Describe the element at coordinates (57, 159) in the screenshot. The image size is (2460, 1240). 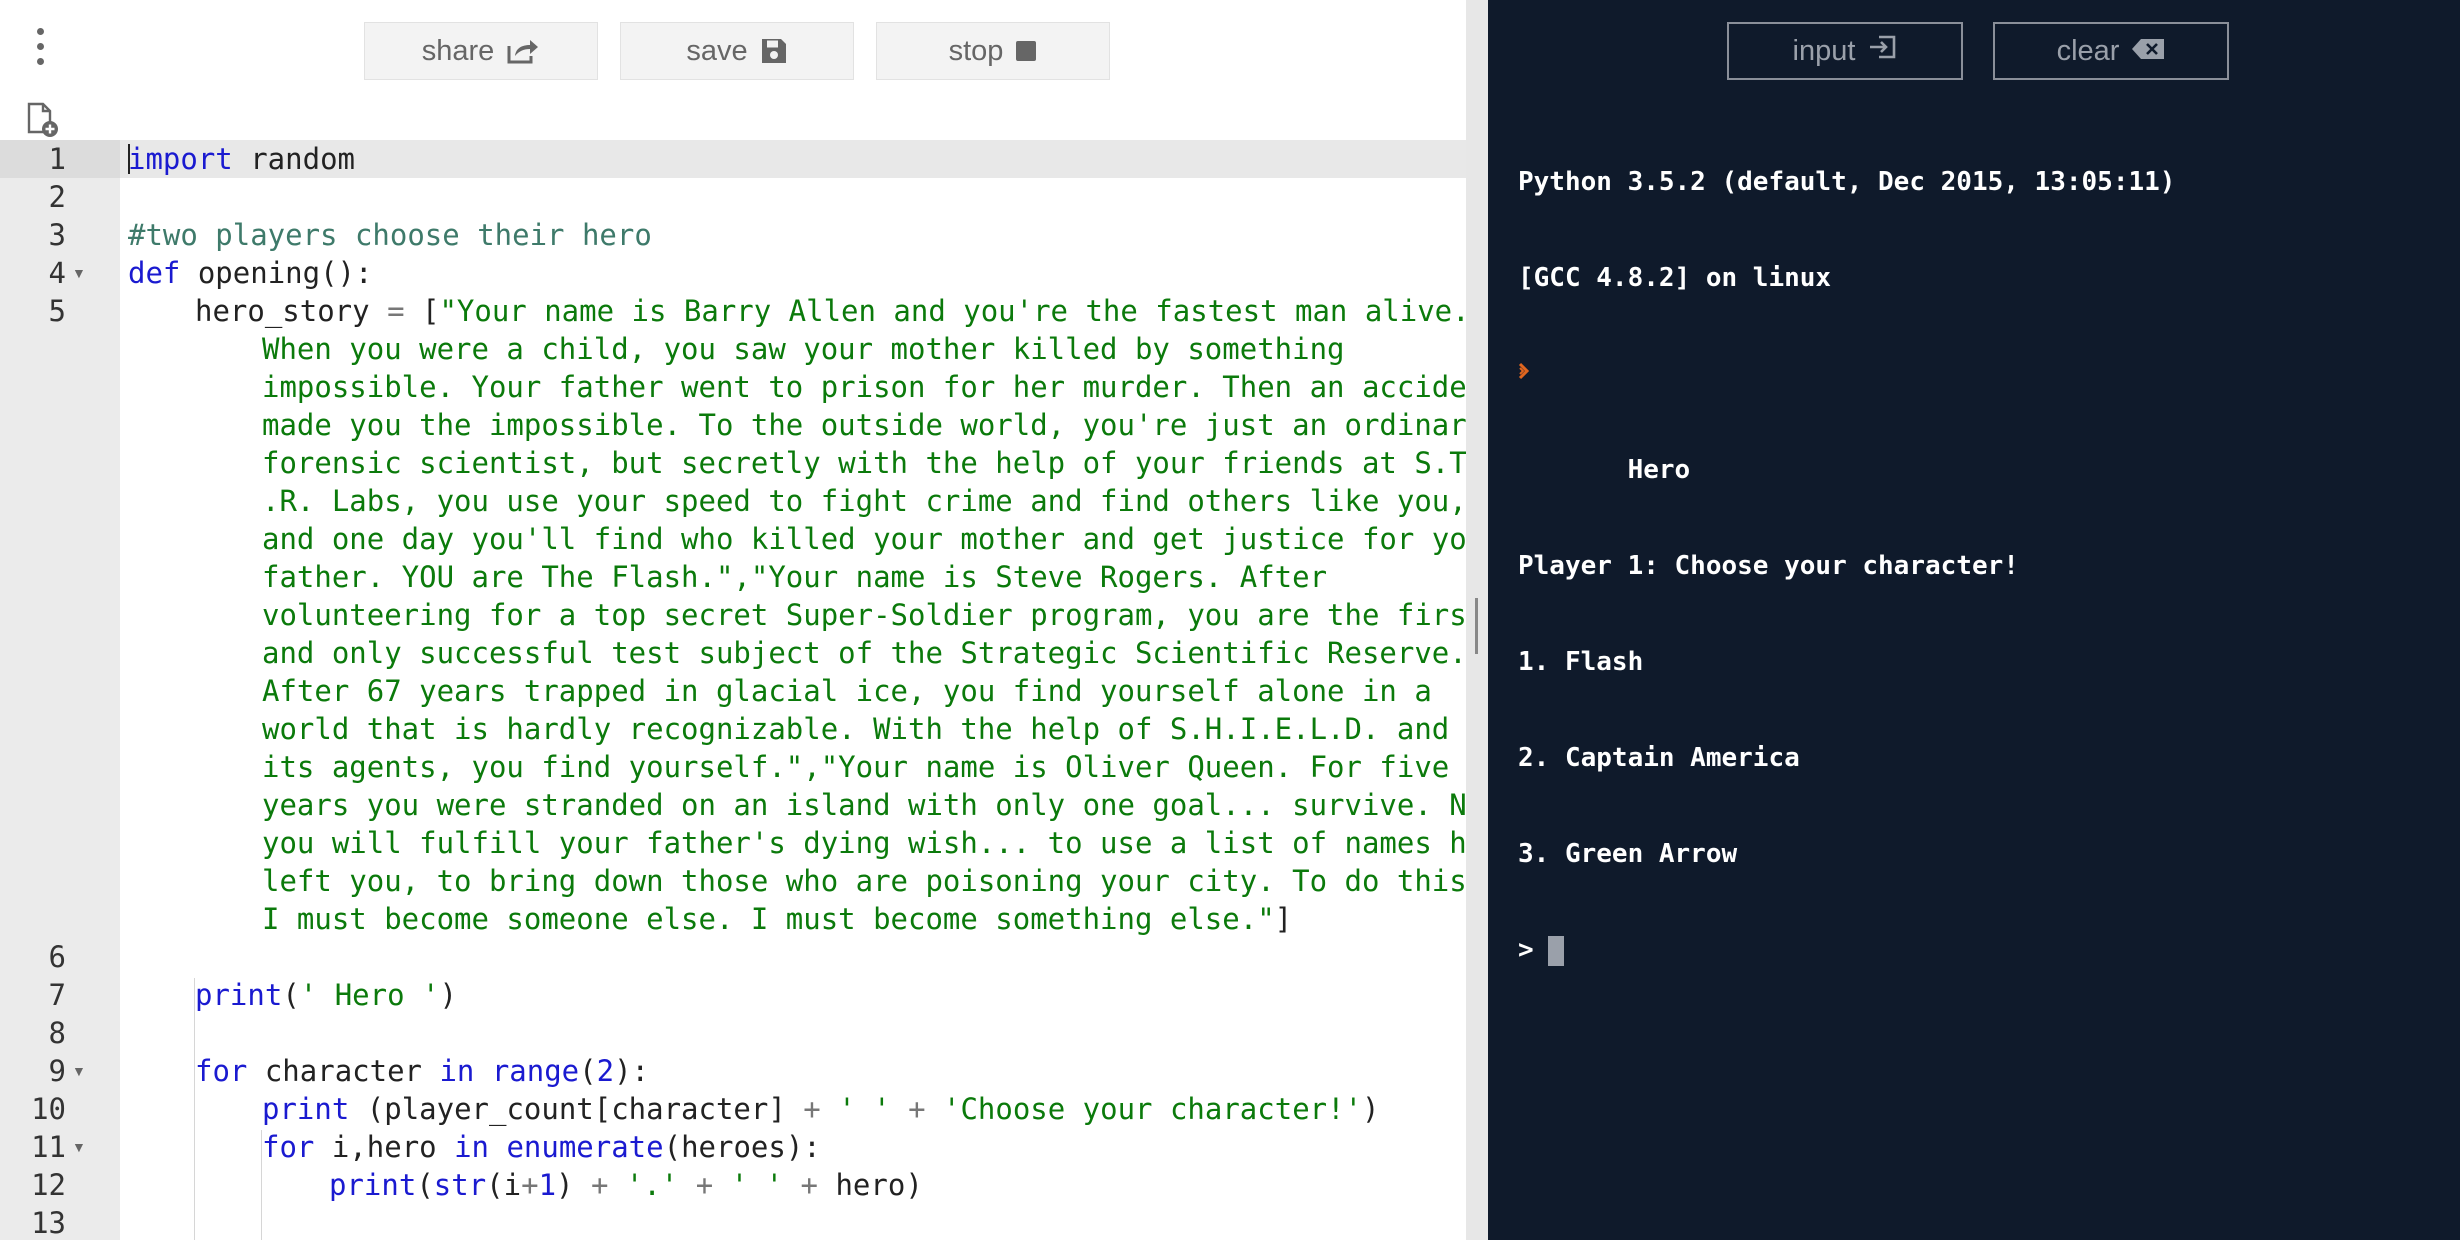
I see `line-number: 1` at that location.